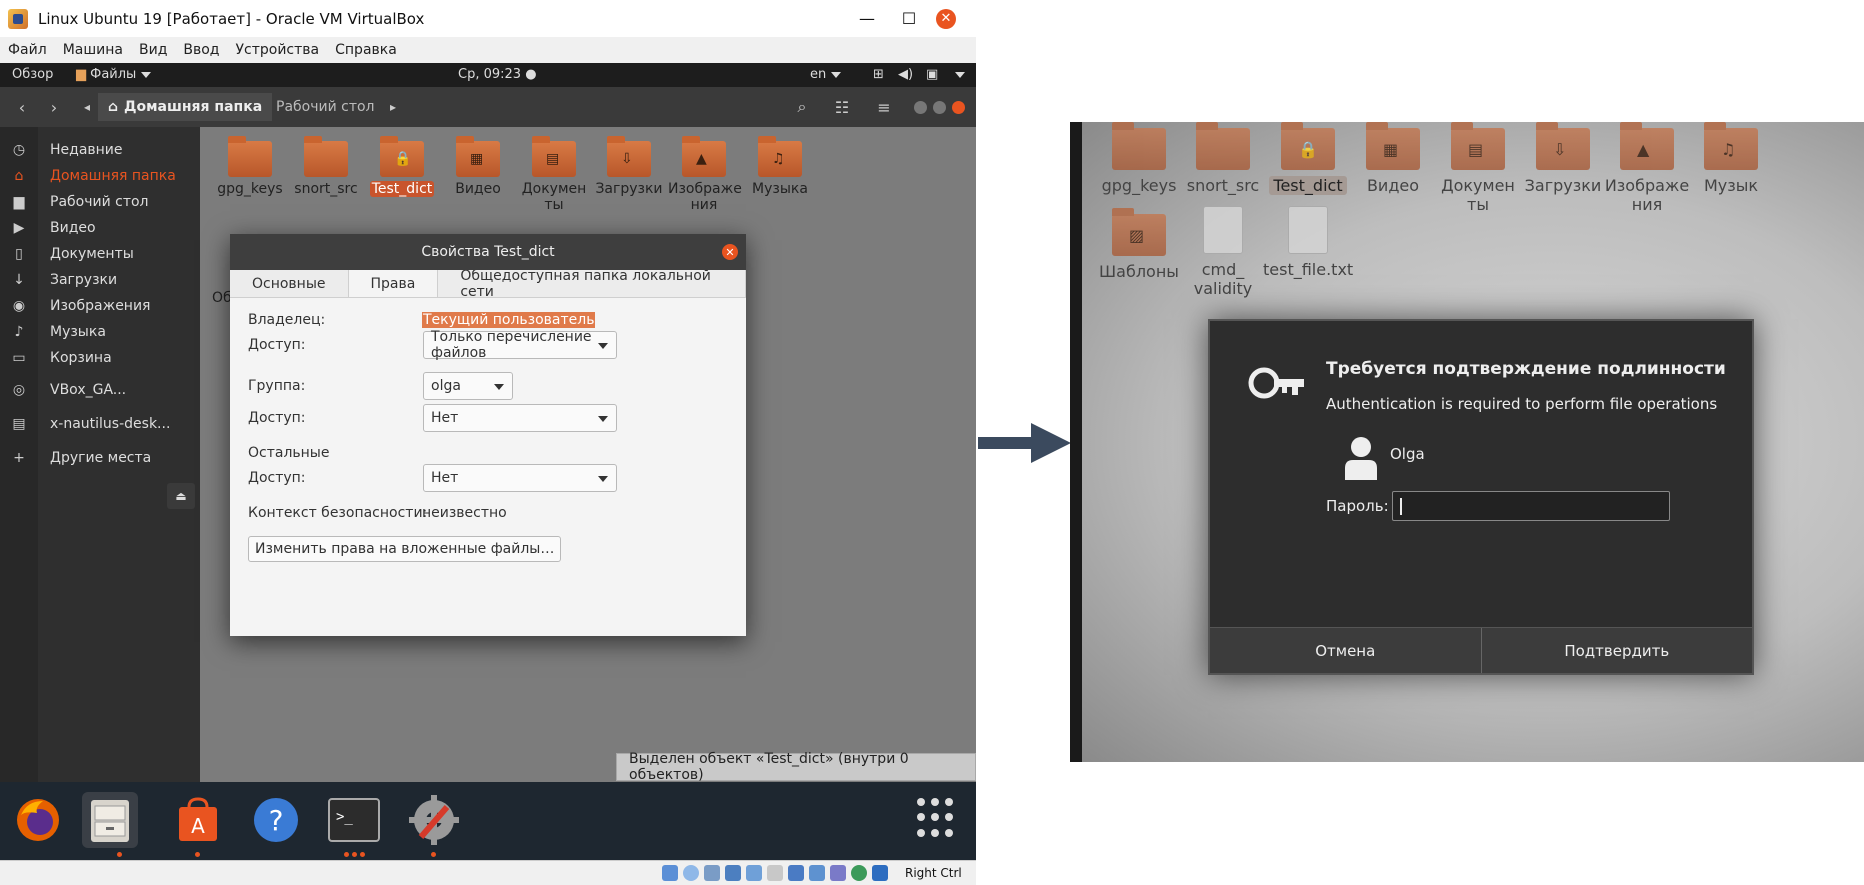 Image resolution: width=1864 pixels, height=885 pixels. What do you see at coordinates (939, 107) in the screenshot?
I see `window-maximize-icon` at bounding box center [939, 107].